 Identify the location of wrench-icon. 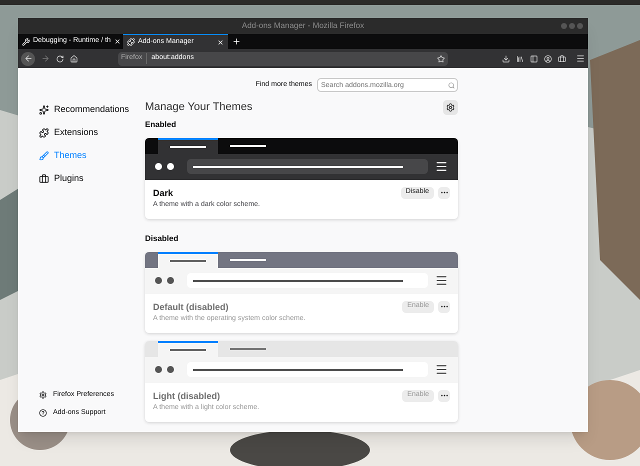
(26, 42).